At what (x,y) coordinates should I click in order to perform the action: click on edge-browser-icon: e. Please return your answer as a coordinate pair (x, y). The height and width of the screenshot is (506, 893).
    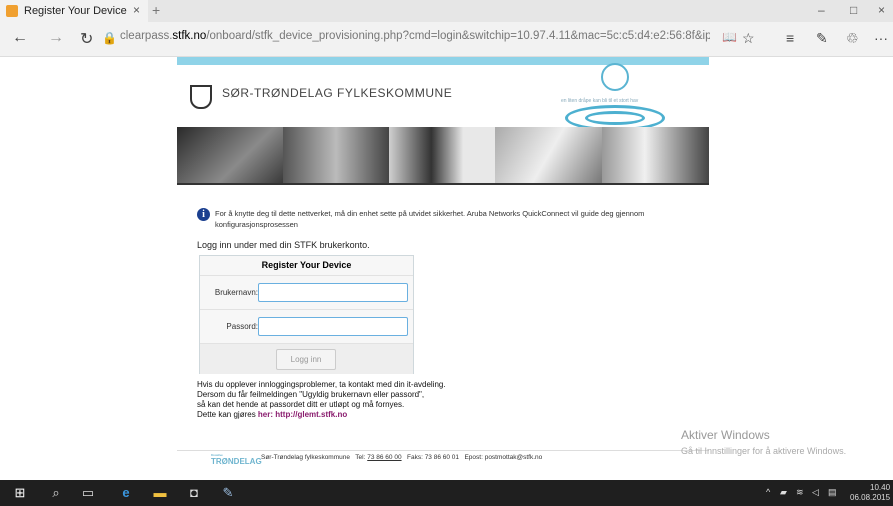
    Looking at the image, I should click on (126, 493).